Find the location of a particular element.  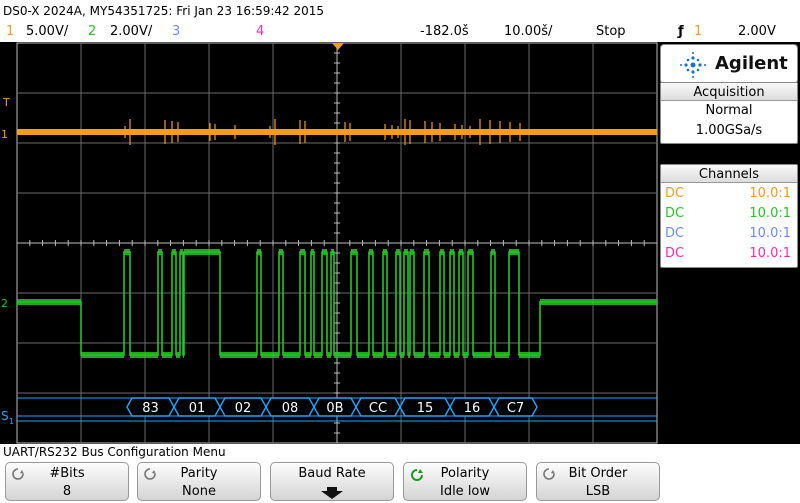

ch2-ground-marker: 2 is located at coordinates (4, 303).